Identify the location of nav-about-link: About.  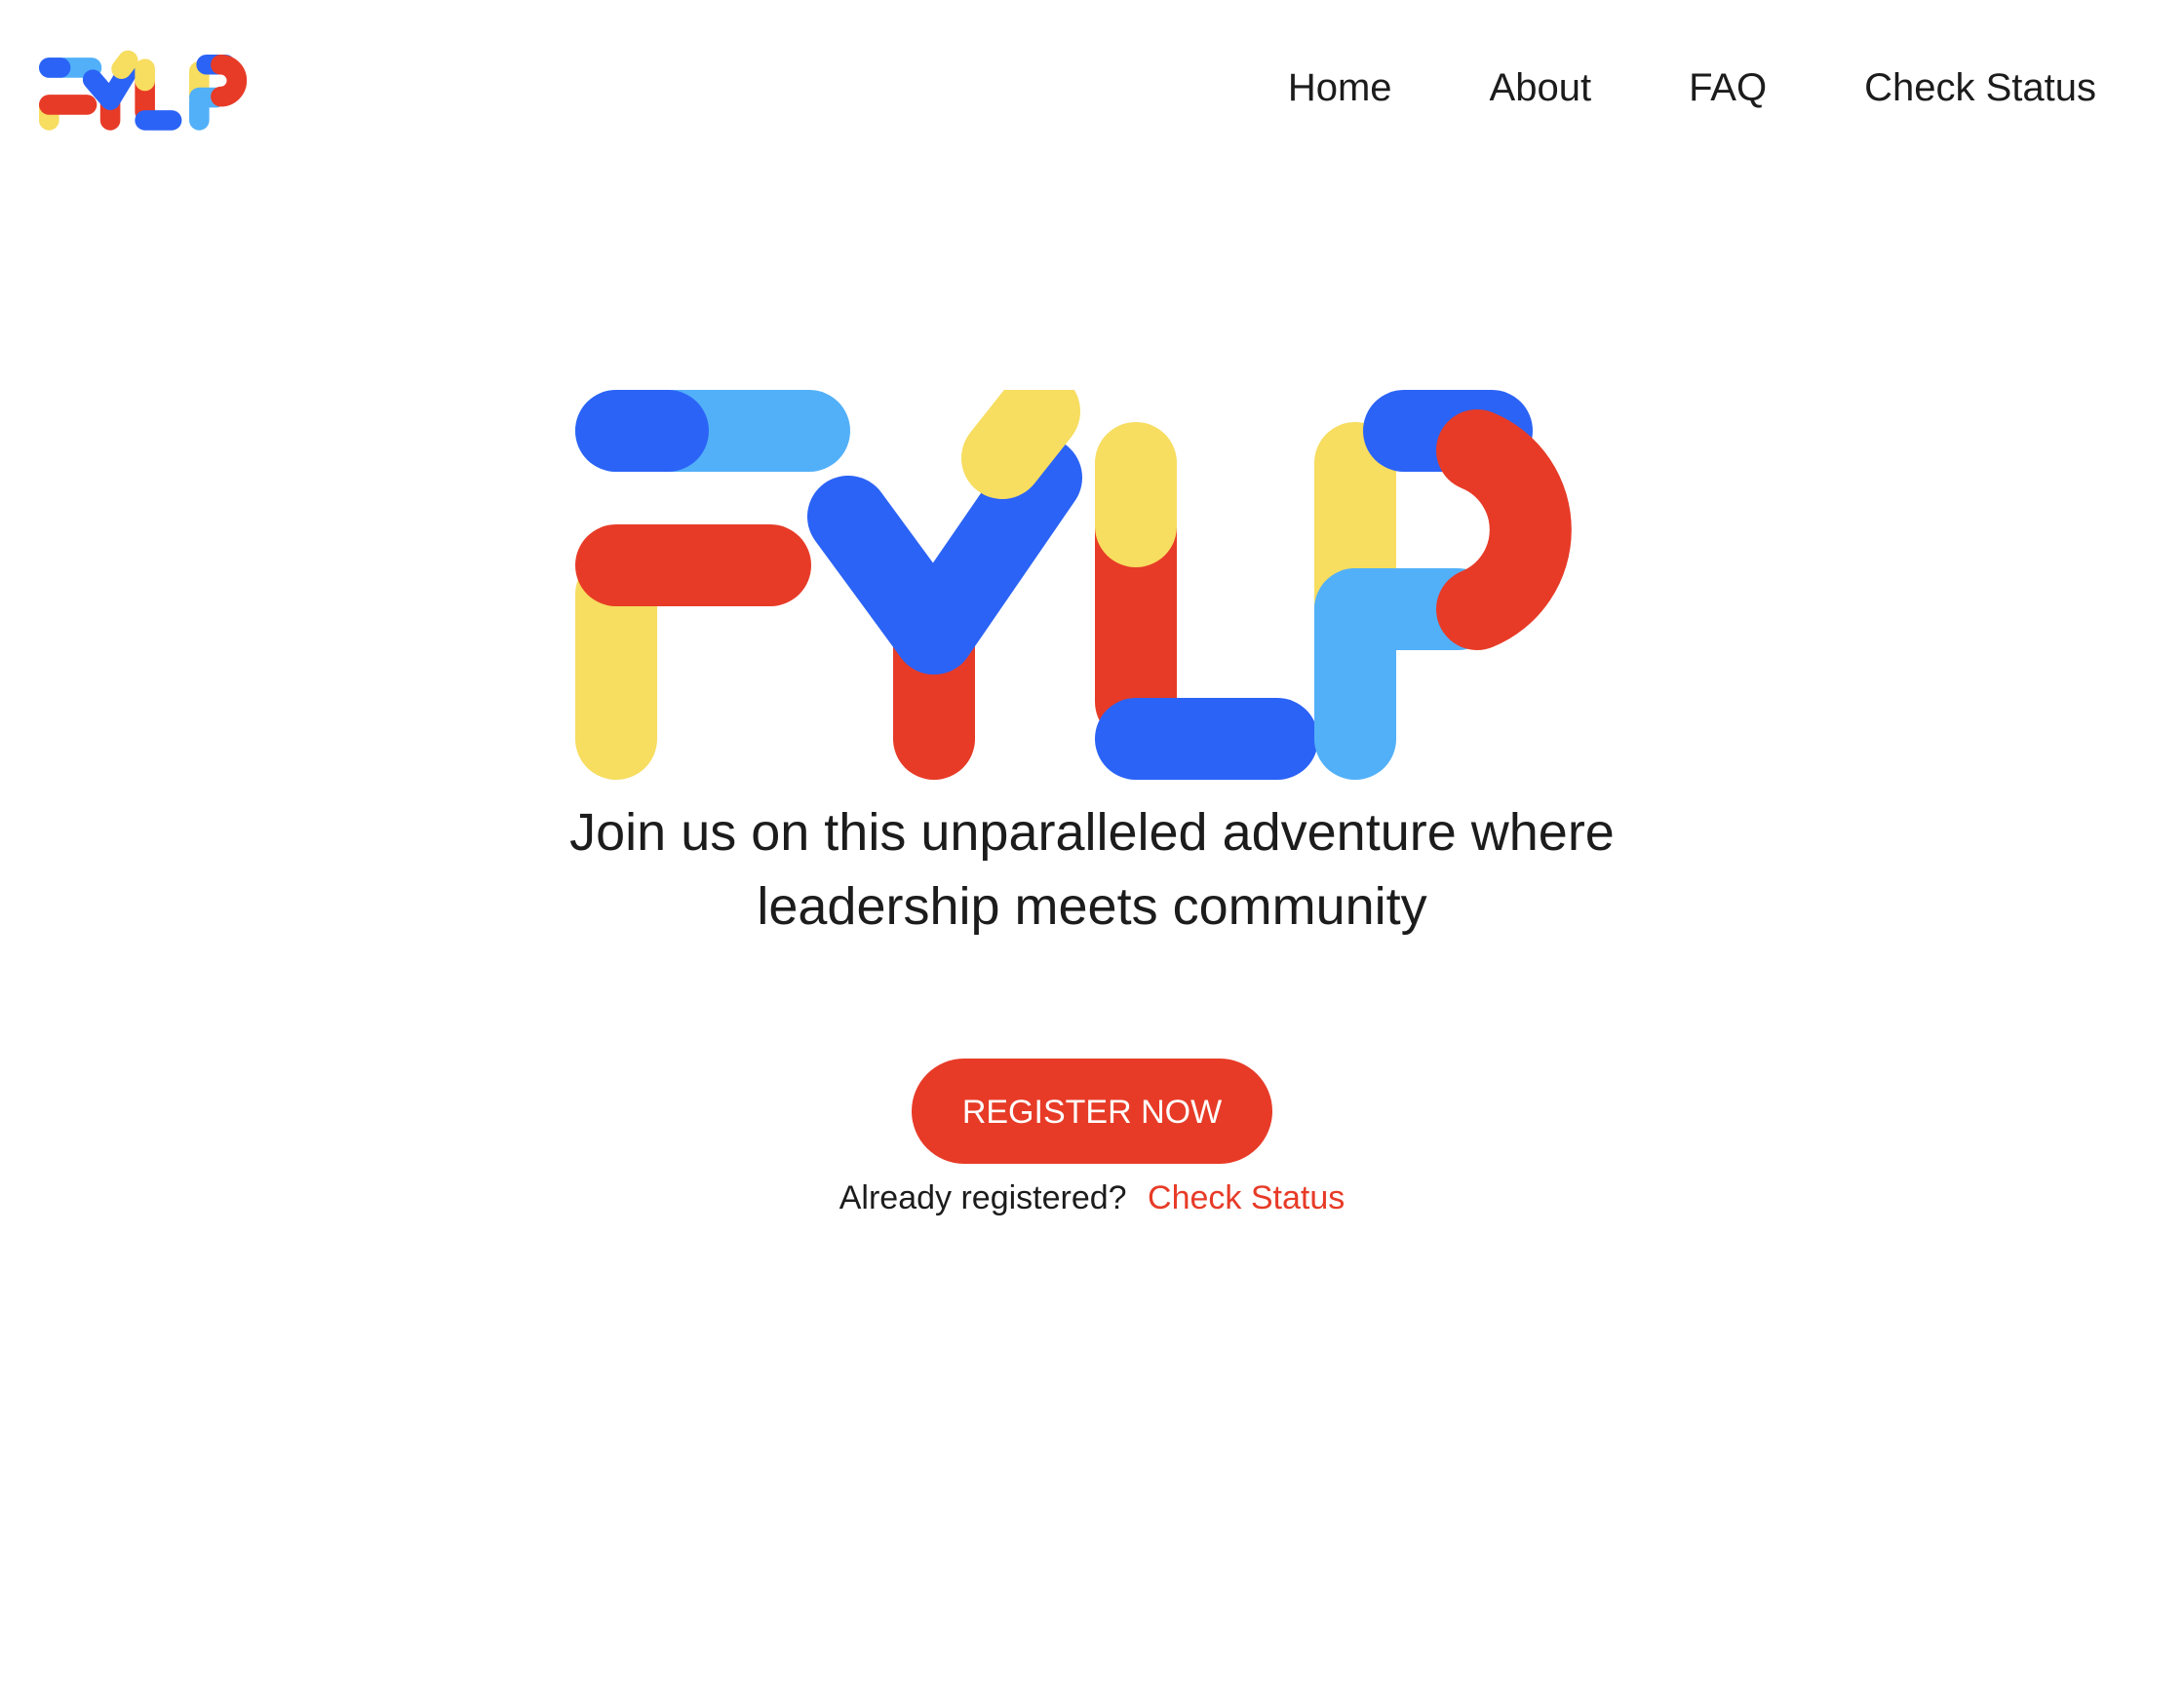
(1541, 87).